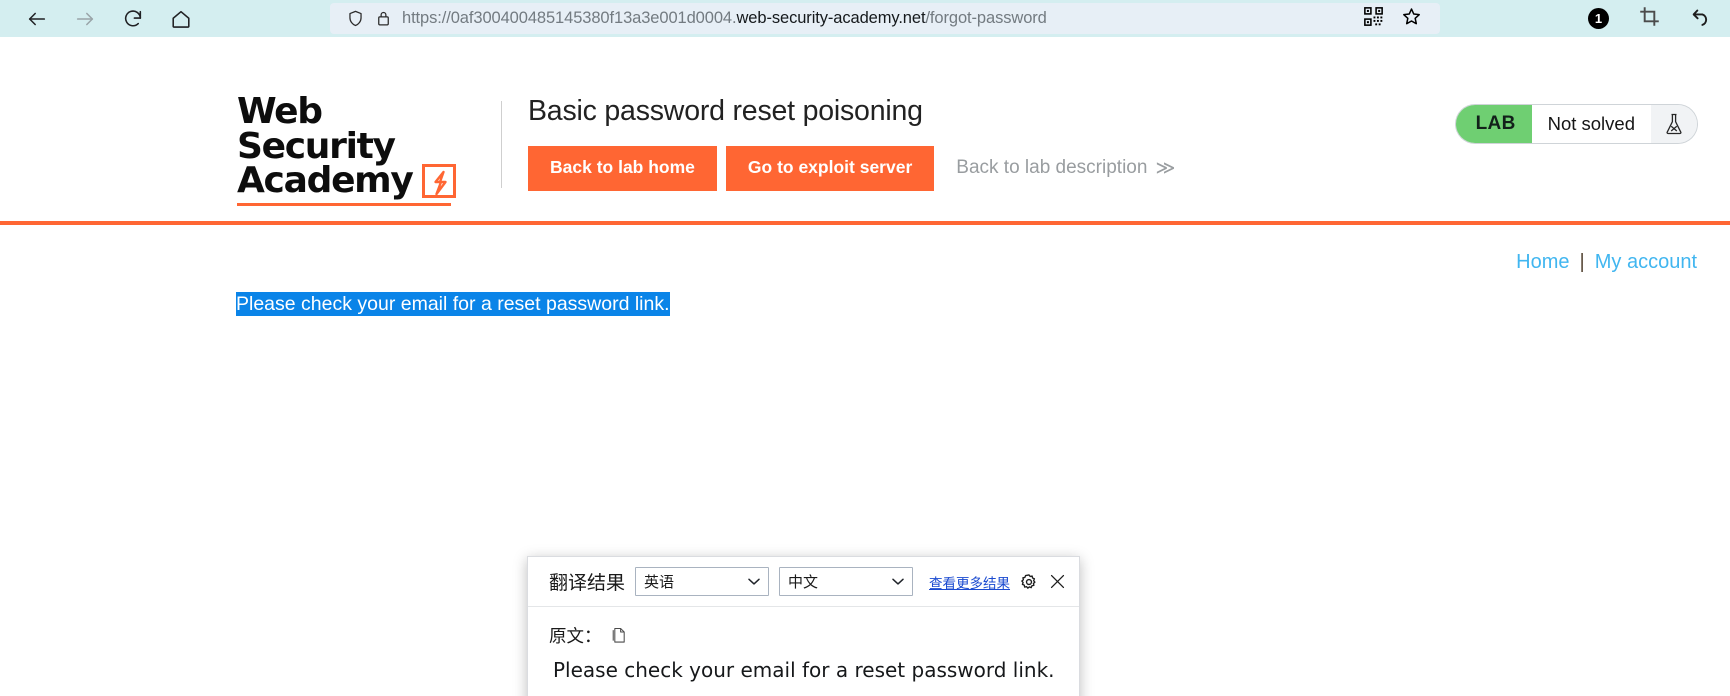  I want to click on logo-line-2: Academy, so click(325, 181).